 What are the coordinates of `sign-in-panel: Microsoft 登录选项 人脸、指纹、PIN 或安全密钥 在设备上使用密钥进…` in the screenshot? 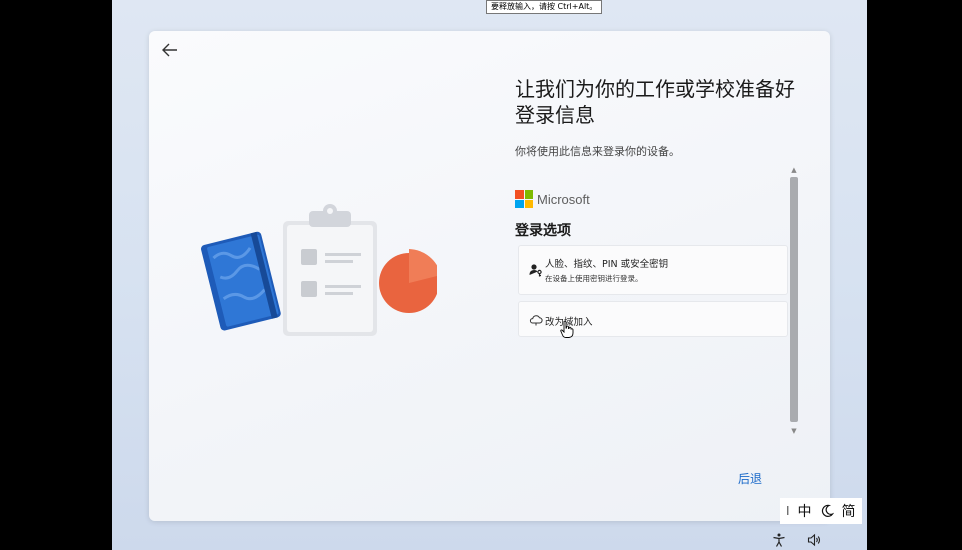 It's located at (658, 301).